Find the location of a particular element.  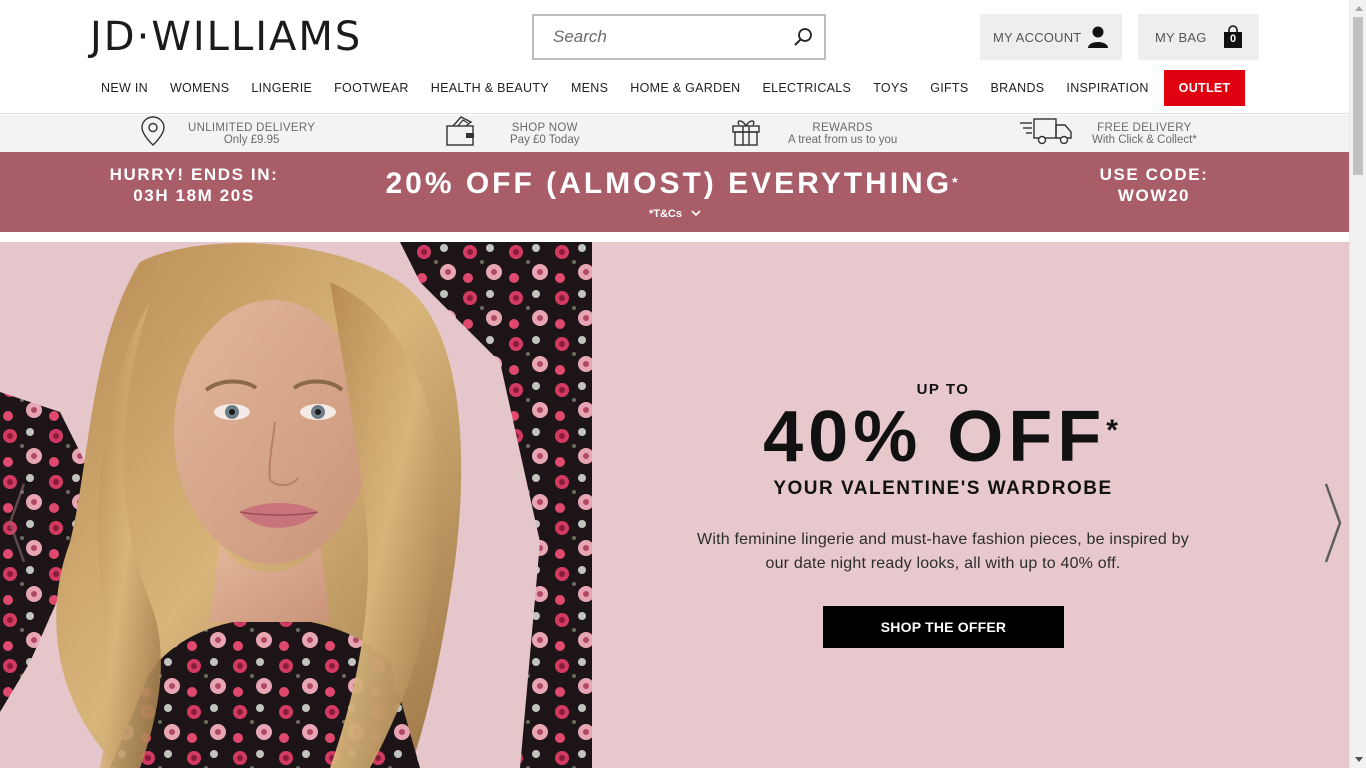

promo-code: USE CODE: WOW20 is located at coordinates (1154, 185).